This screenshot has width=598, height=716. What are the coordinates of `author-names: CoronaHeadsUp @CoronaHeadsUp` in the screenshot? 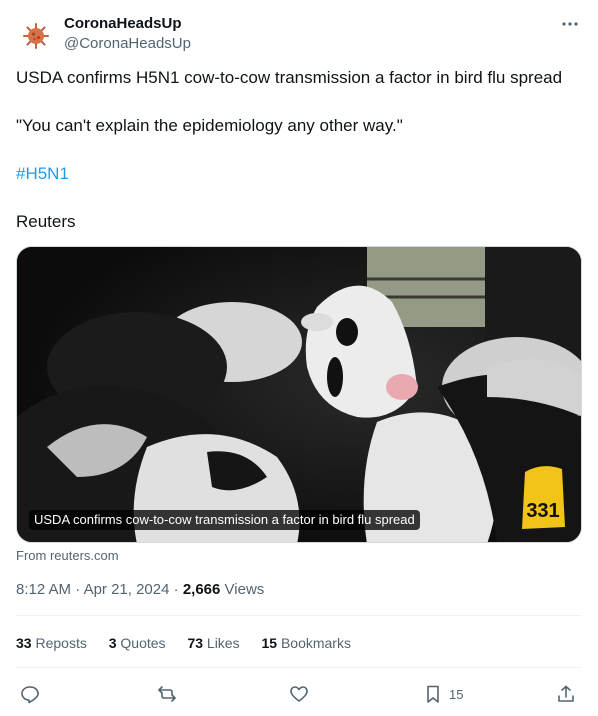 It's located at (127, 34).